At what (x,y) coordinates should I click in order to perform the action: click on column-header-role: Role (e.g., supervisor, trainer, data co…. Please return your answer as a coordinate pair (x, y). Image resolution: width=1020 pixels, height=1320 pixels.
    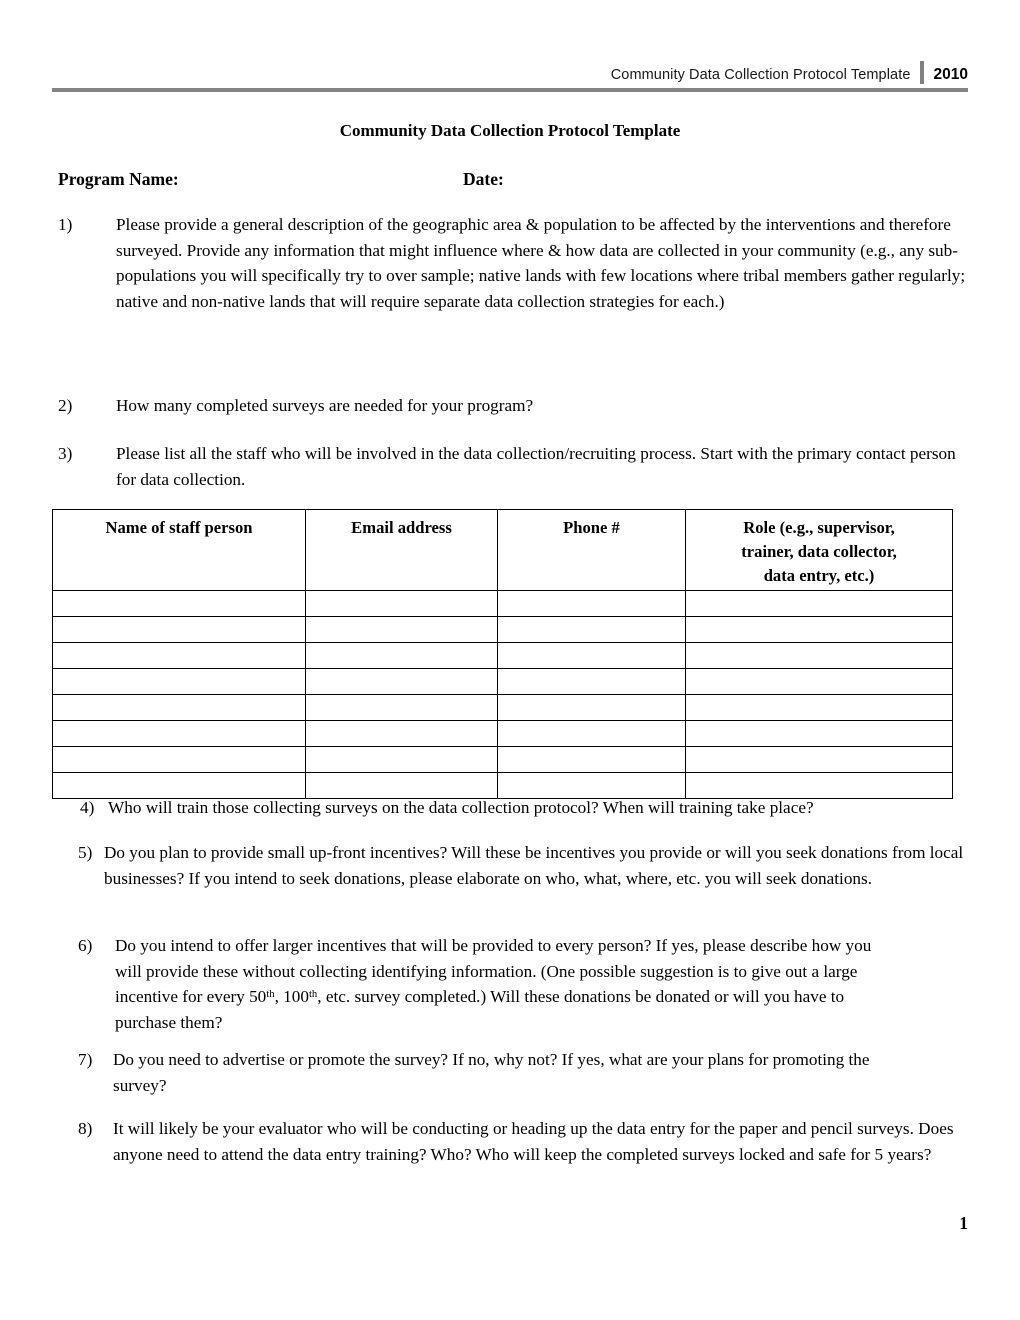
    Looking at the image, I should click on (819, 550).